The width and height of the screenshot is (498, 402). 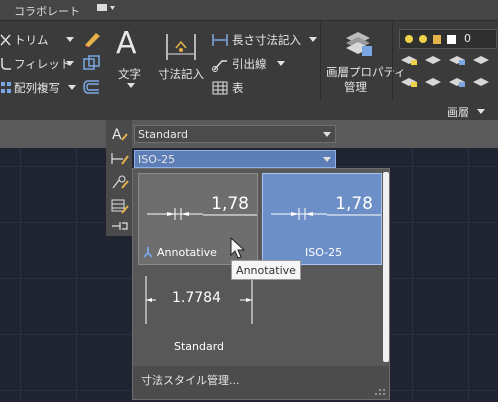 What do you see at coordinates (196, 298) in the screenshot?
I see `tile-number: 1.7784` at bounding box center [196, 298].